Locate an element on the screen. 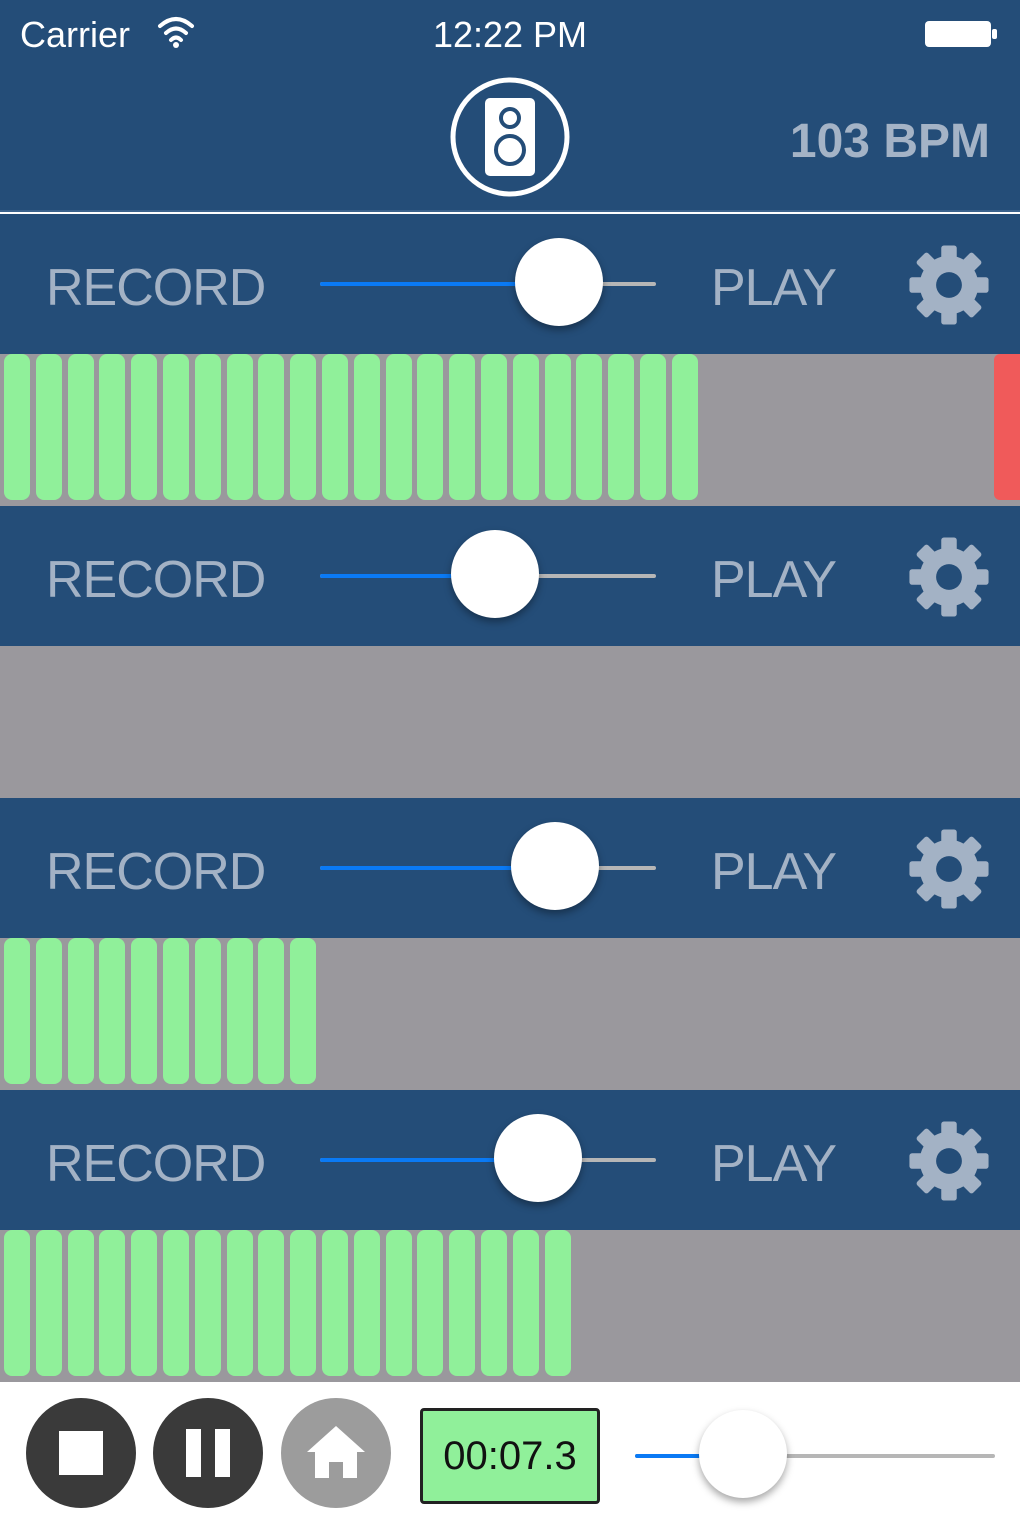  stop-button is located at coordinates (81, 1453).